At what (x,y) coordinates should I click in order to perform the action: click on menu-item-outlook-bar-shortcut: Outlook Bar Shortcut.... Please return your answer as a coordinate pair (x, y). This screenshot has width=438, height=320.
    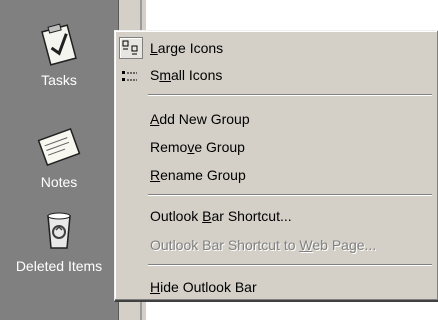
    Looking at the image, I should click on (275, 216).